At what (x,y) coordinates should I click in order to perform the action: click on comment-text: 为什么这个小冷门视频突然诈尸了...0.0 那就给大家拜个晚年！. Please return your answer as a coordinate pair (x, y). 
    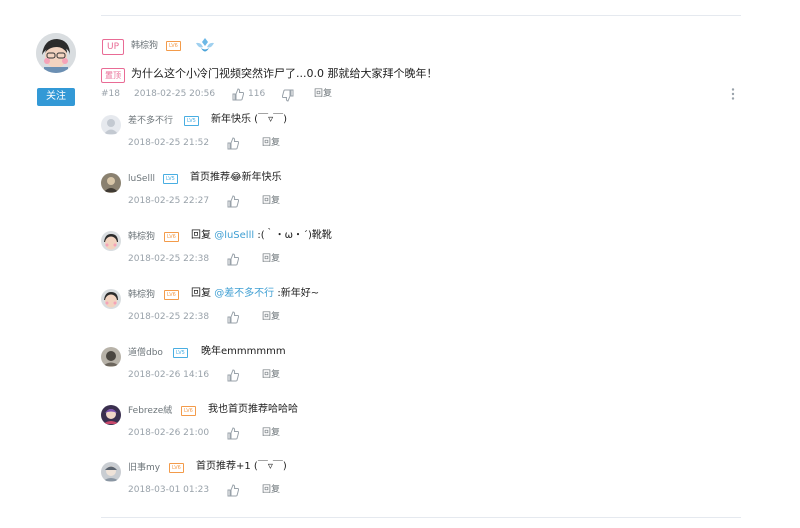
    Looking at the image, I should click on (284, 73).